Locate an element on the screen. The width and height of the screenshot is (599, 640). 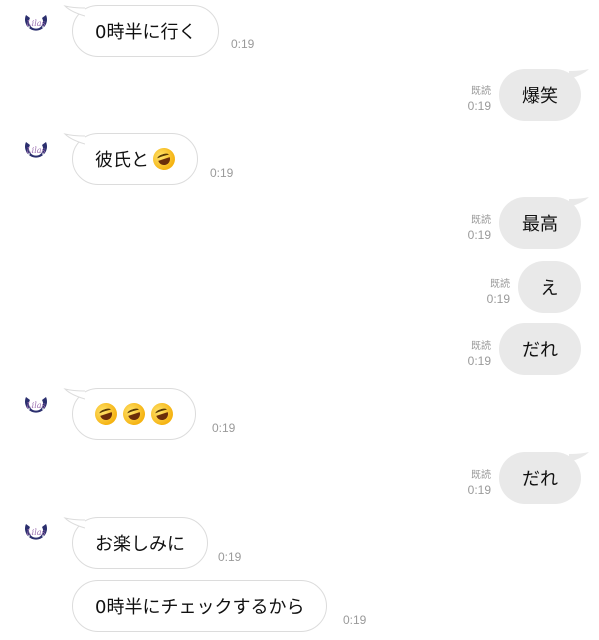
message-bubble: 0時半に行く is located at coordinates (141, 31).